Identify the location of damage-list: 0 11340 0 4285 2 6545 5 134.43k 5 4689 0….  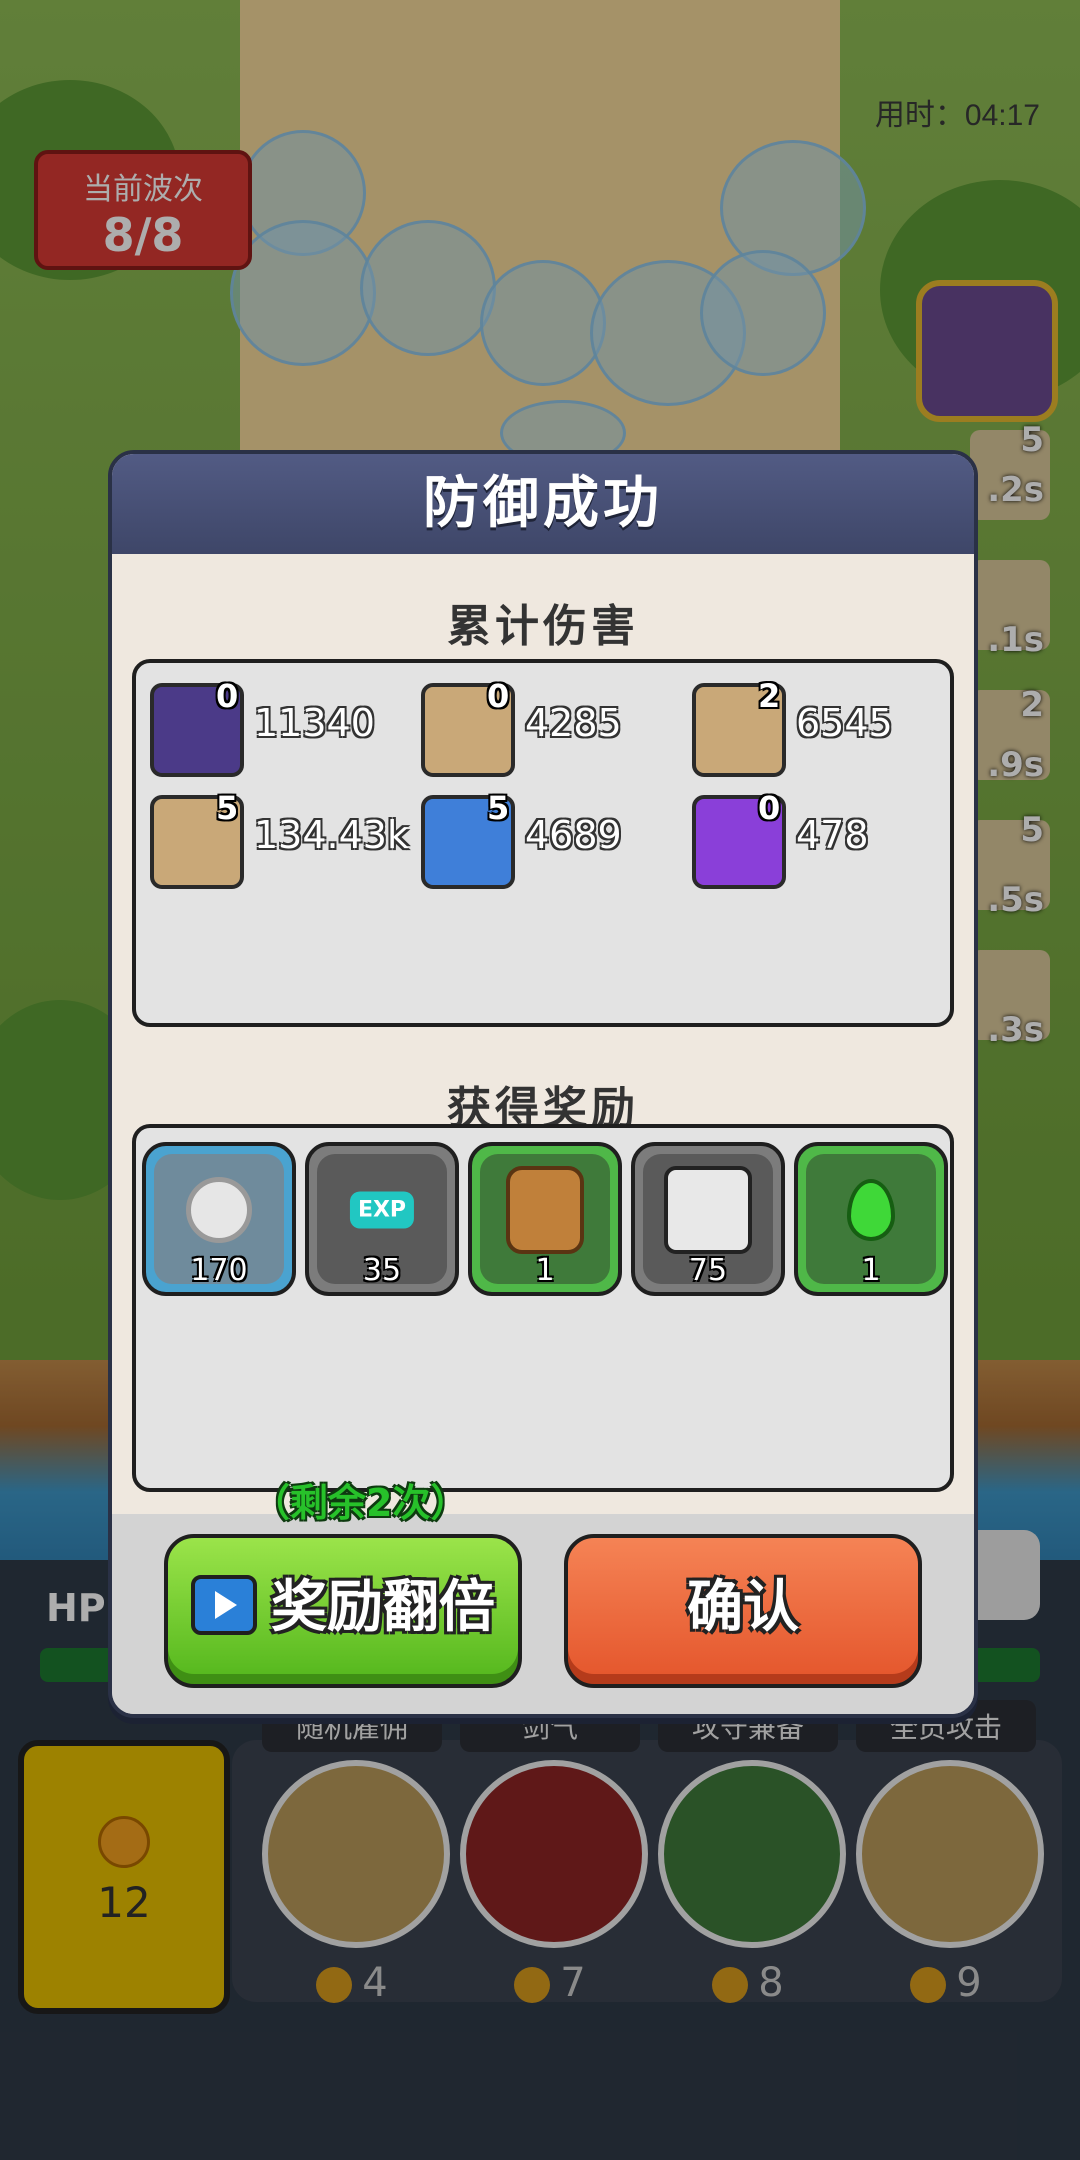
(543, 843).